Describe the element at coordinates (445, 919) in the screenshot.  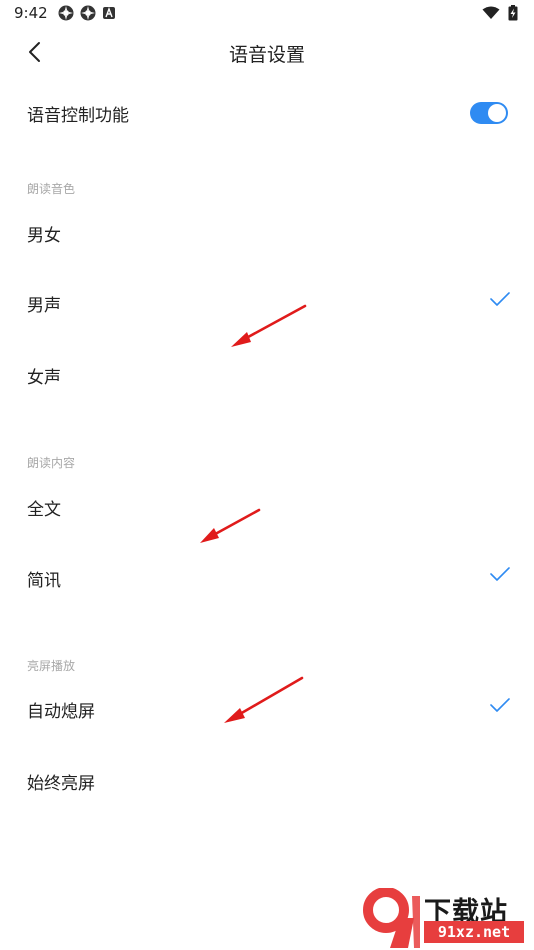
I see `watermark: 下载站 91xz.net` at that location.